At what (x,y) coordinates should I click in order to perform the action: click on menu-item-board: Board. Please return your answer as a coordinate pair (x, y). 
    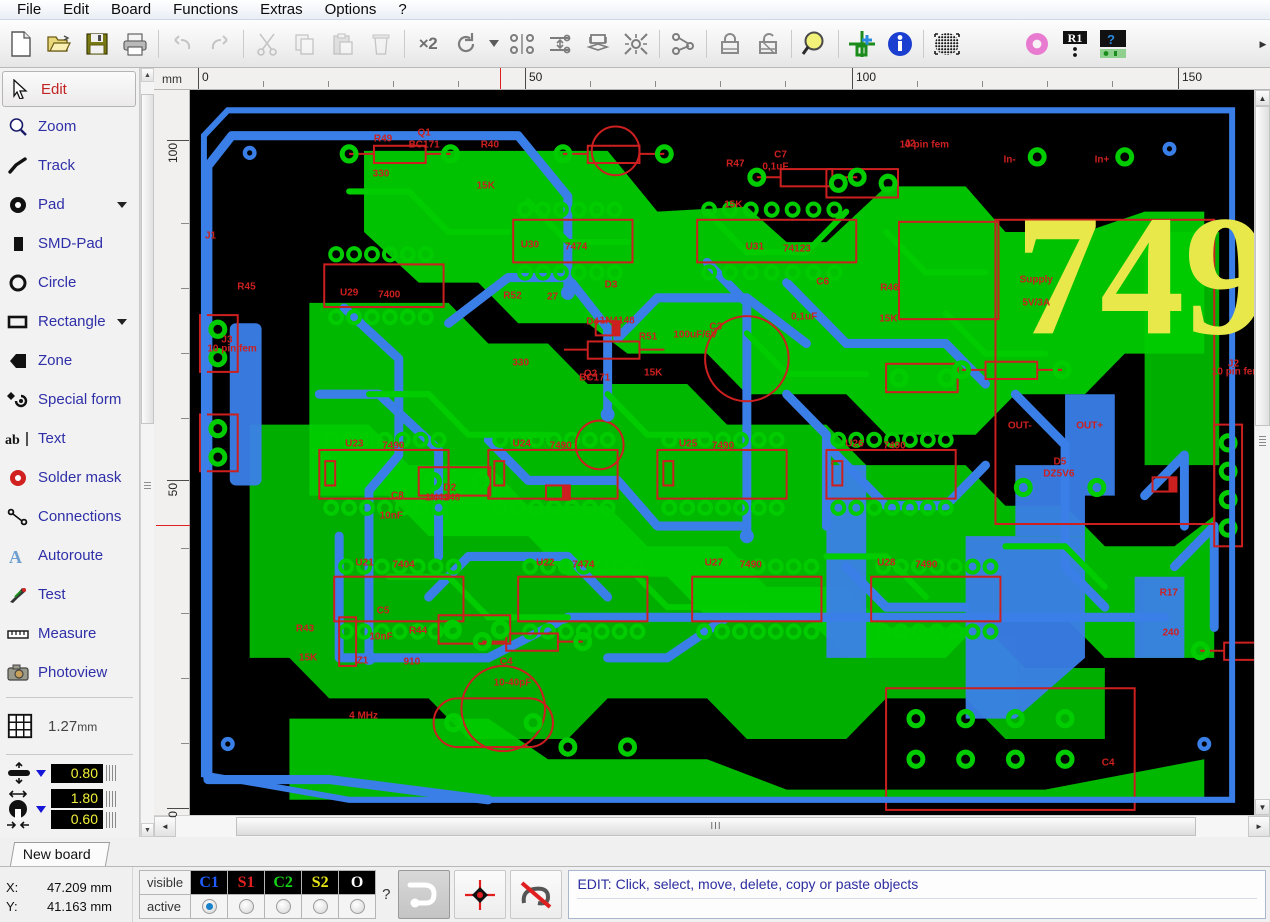
    Looking at the image, I should click on (131, 10).